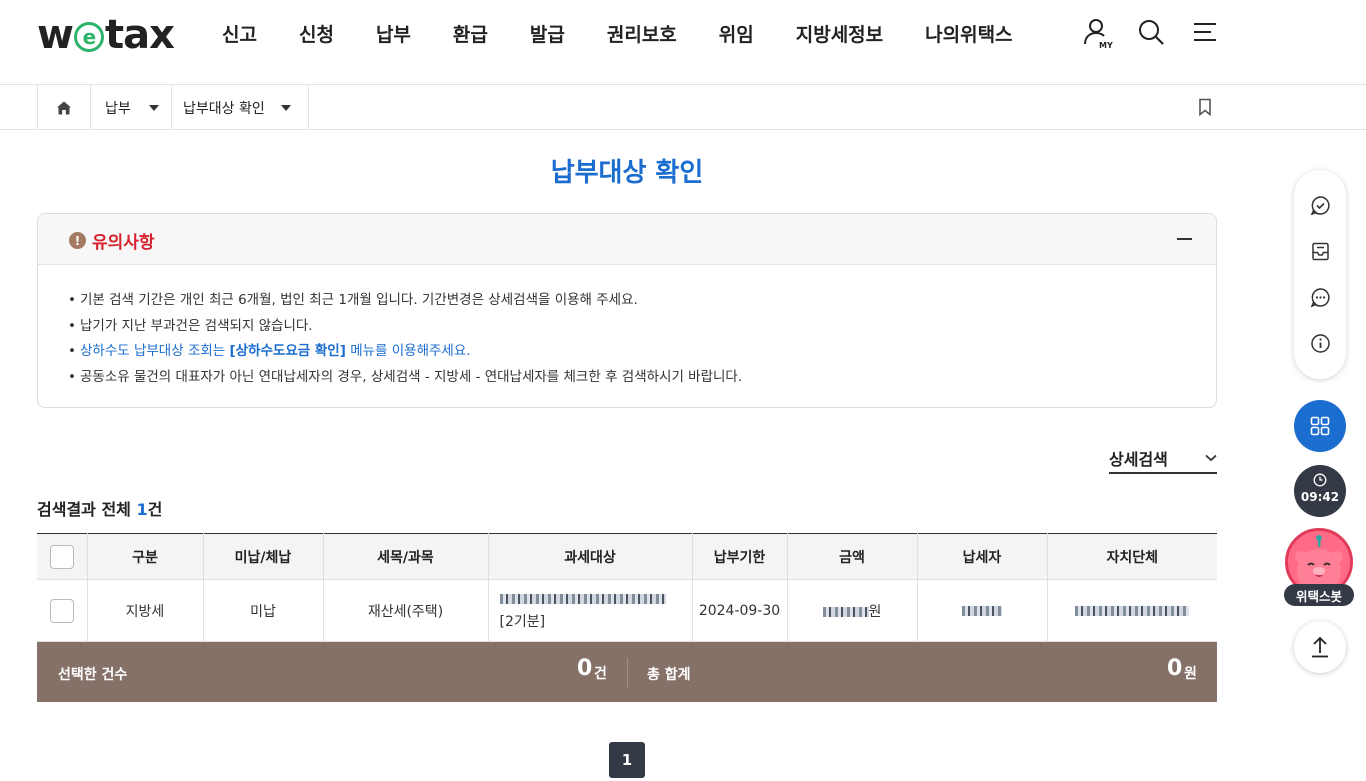 The width and height of the screenshot is (1366, 781). I want to click on select-all-cell, so click(62, 556).